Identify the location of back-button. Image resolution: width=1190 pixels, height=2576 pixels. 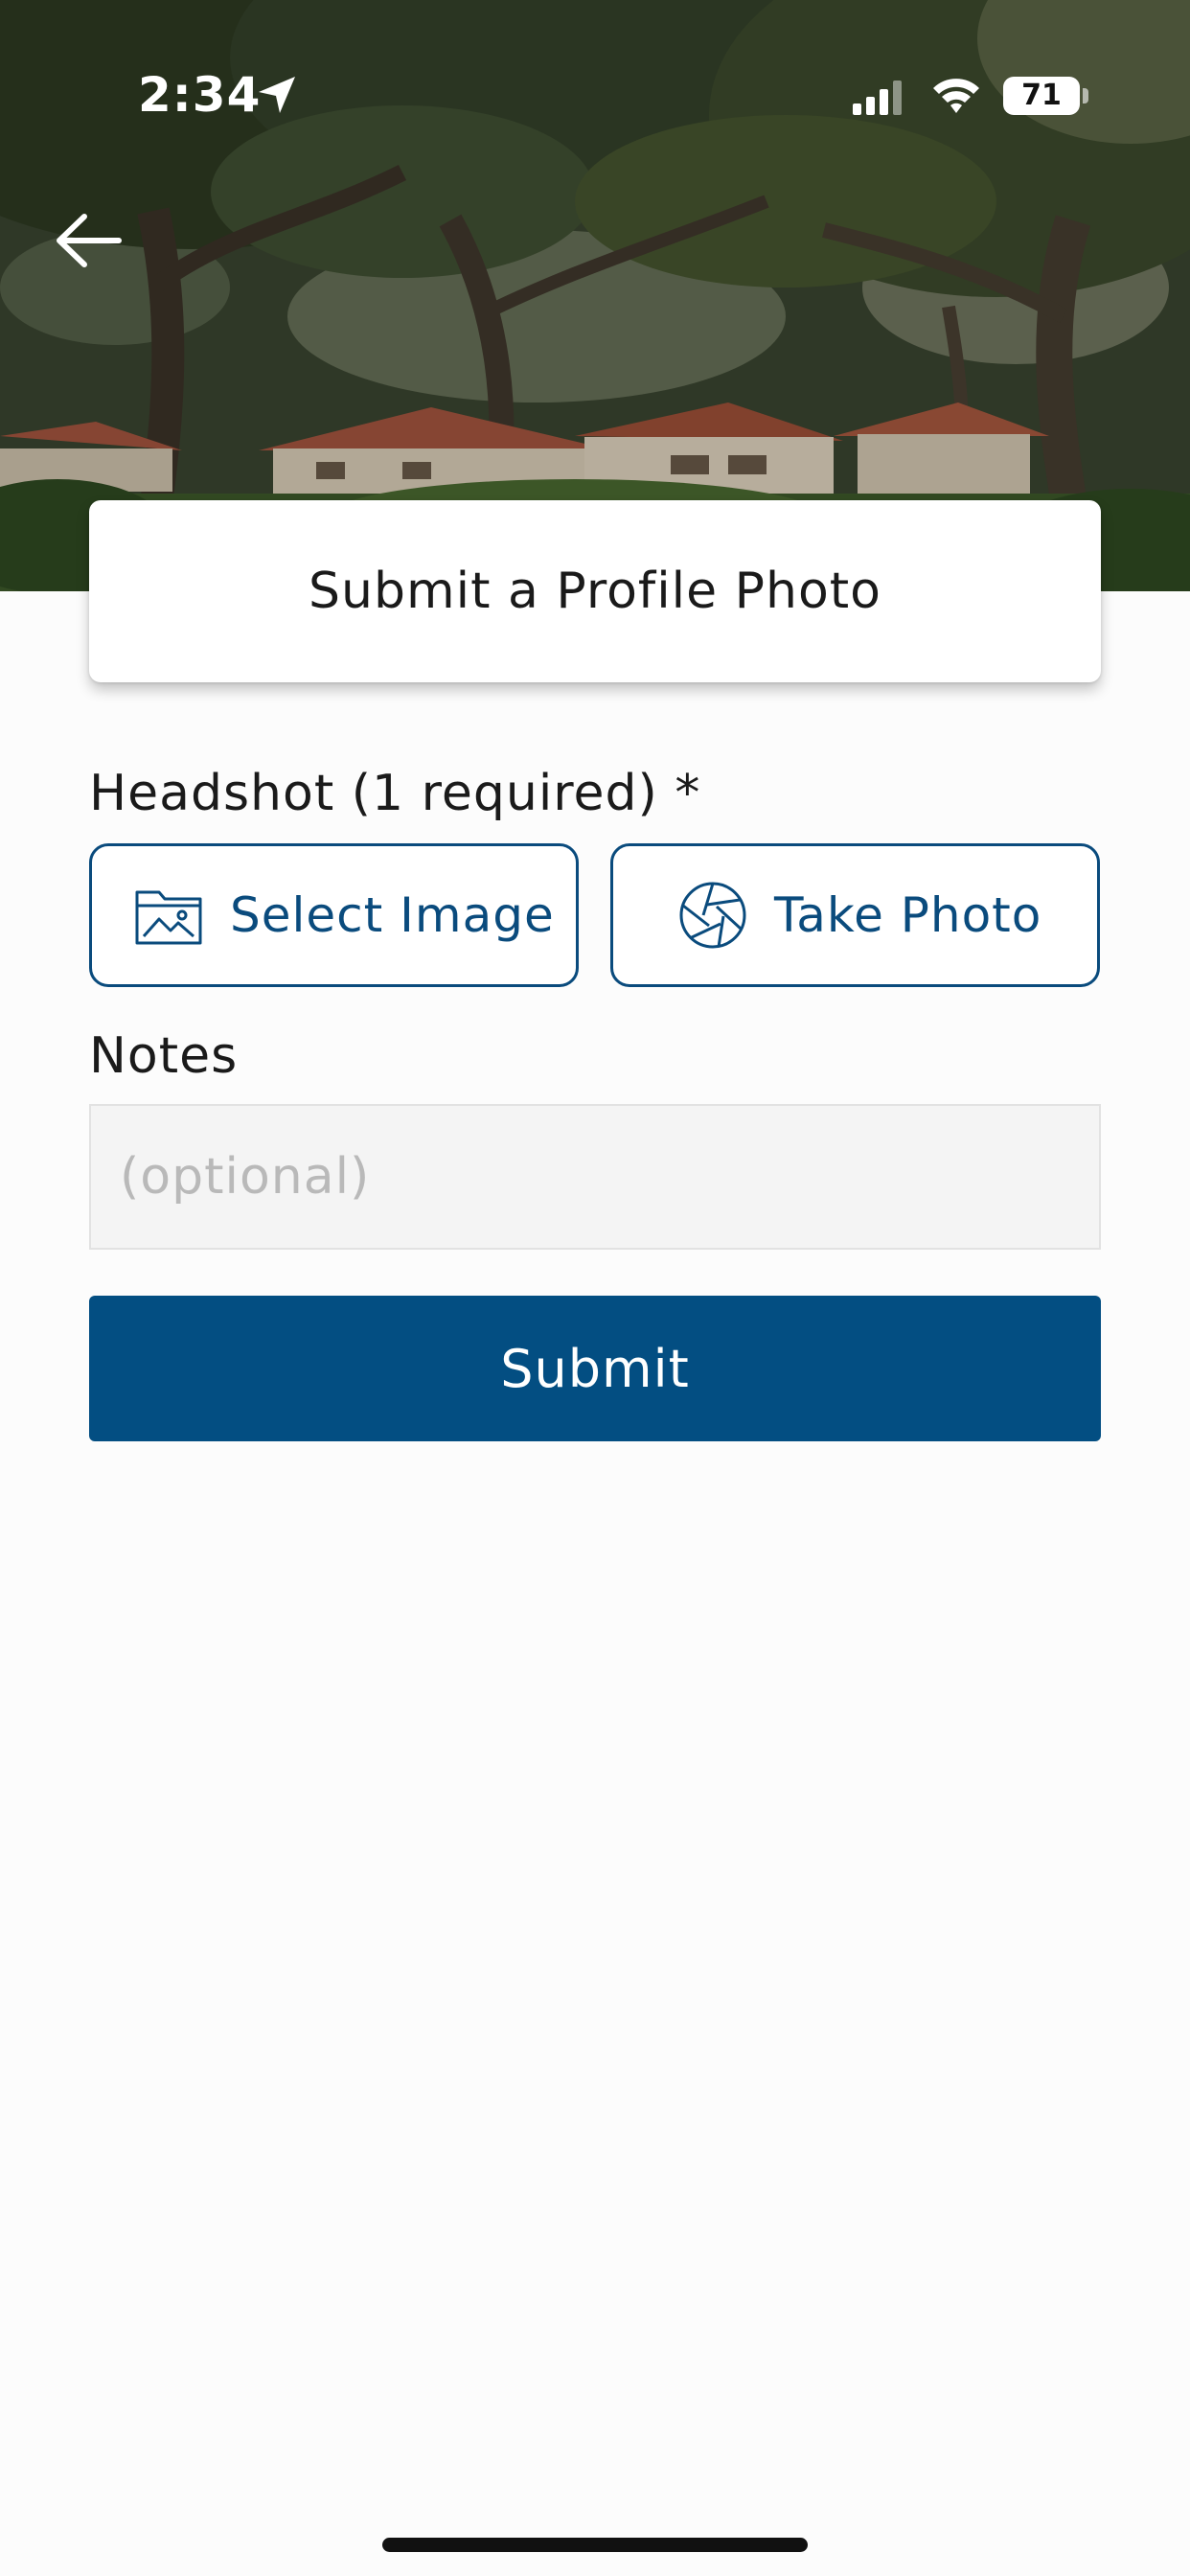
(89, 240).